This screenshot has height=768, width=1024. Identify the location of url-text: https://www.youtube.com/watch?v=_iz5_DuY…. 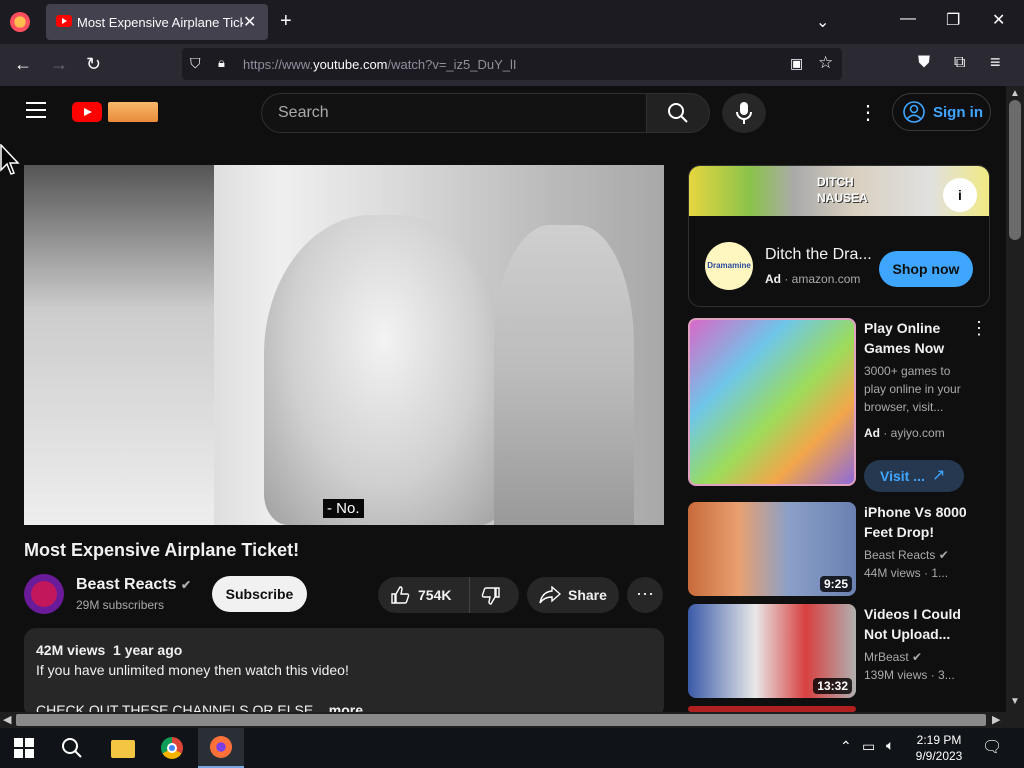
(380, 64).